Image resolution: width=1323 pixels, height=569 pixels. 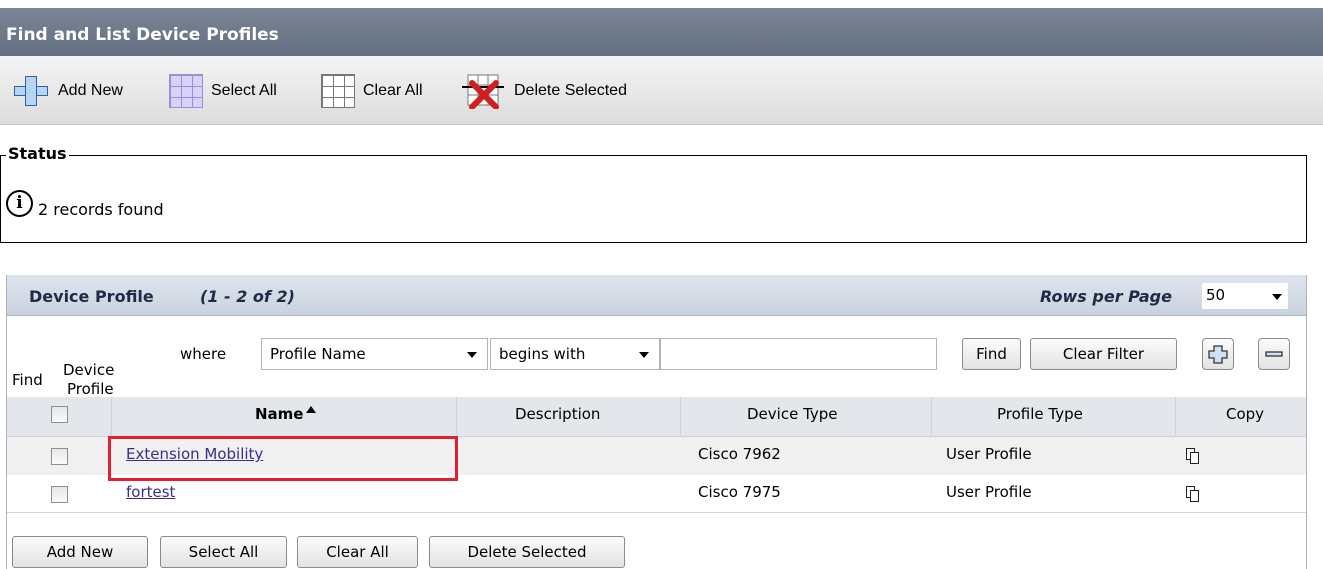 I want to click on clear-filter-button: Clear Filter, so click(x=1103, y=354).